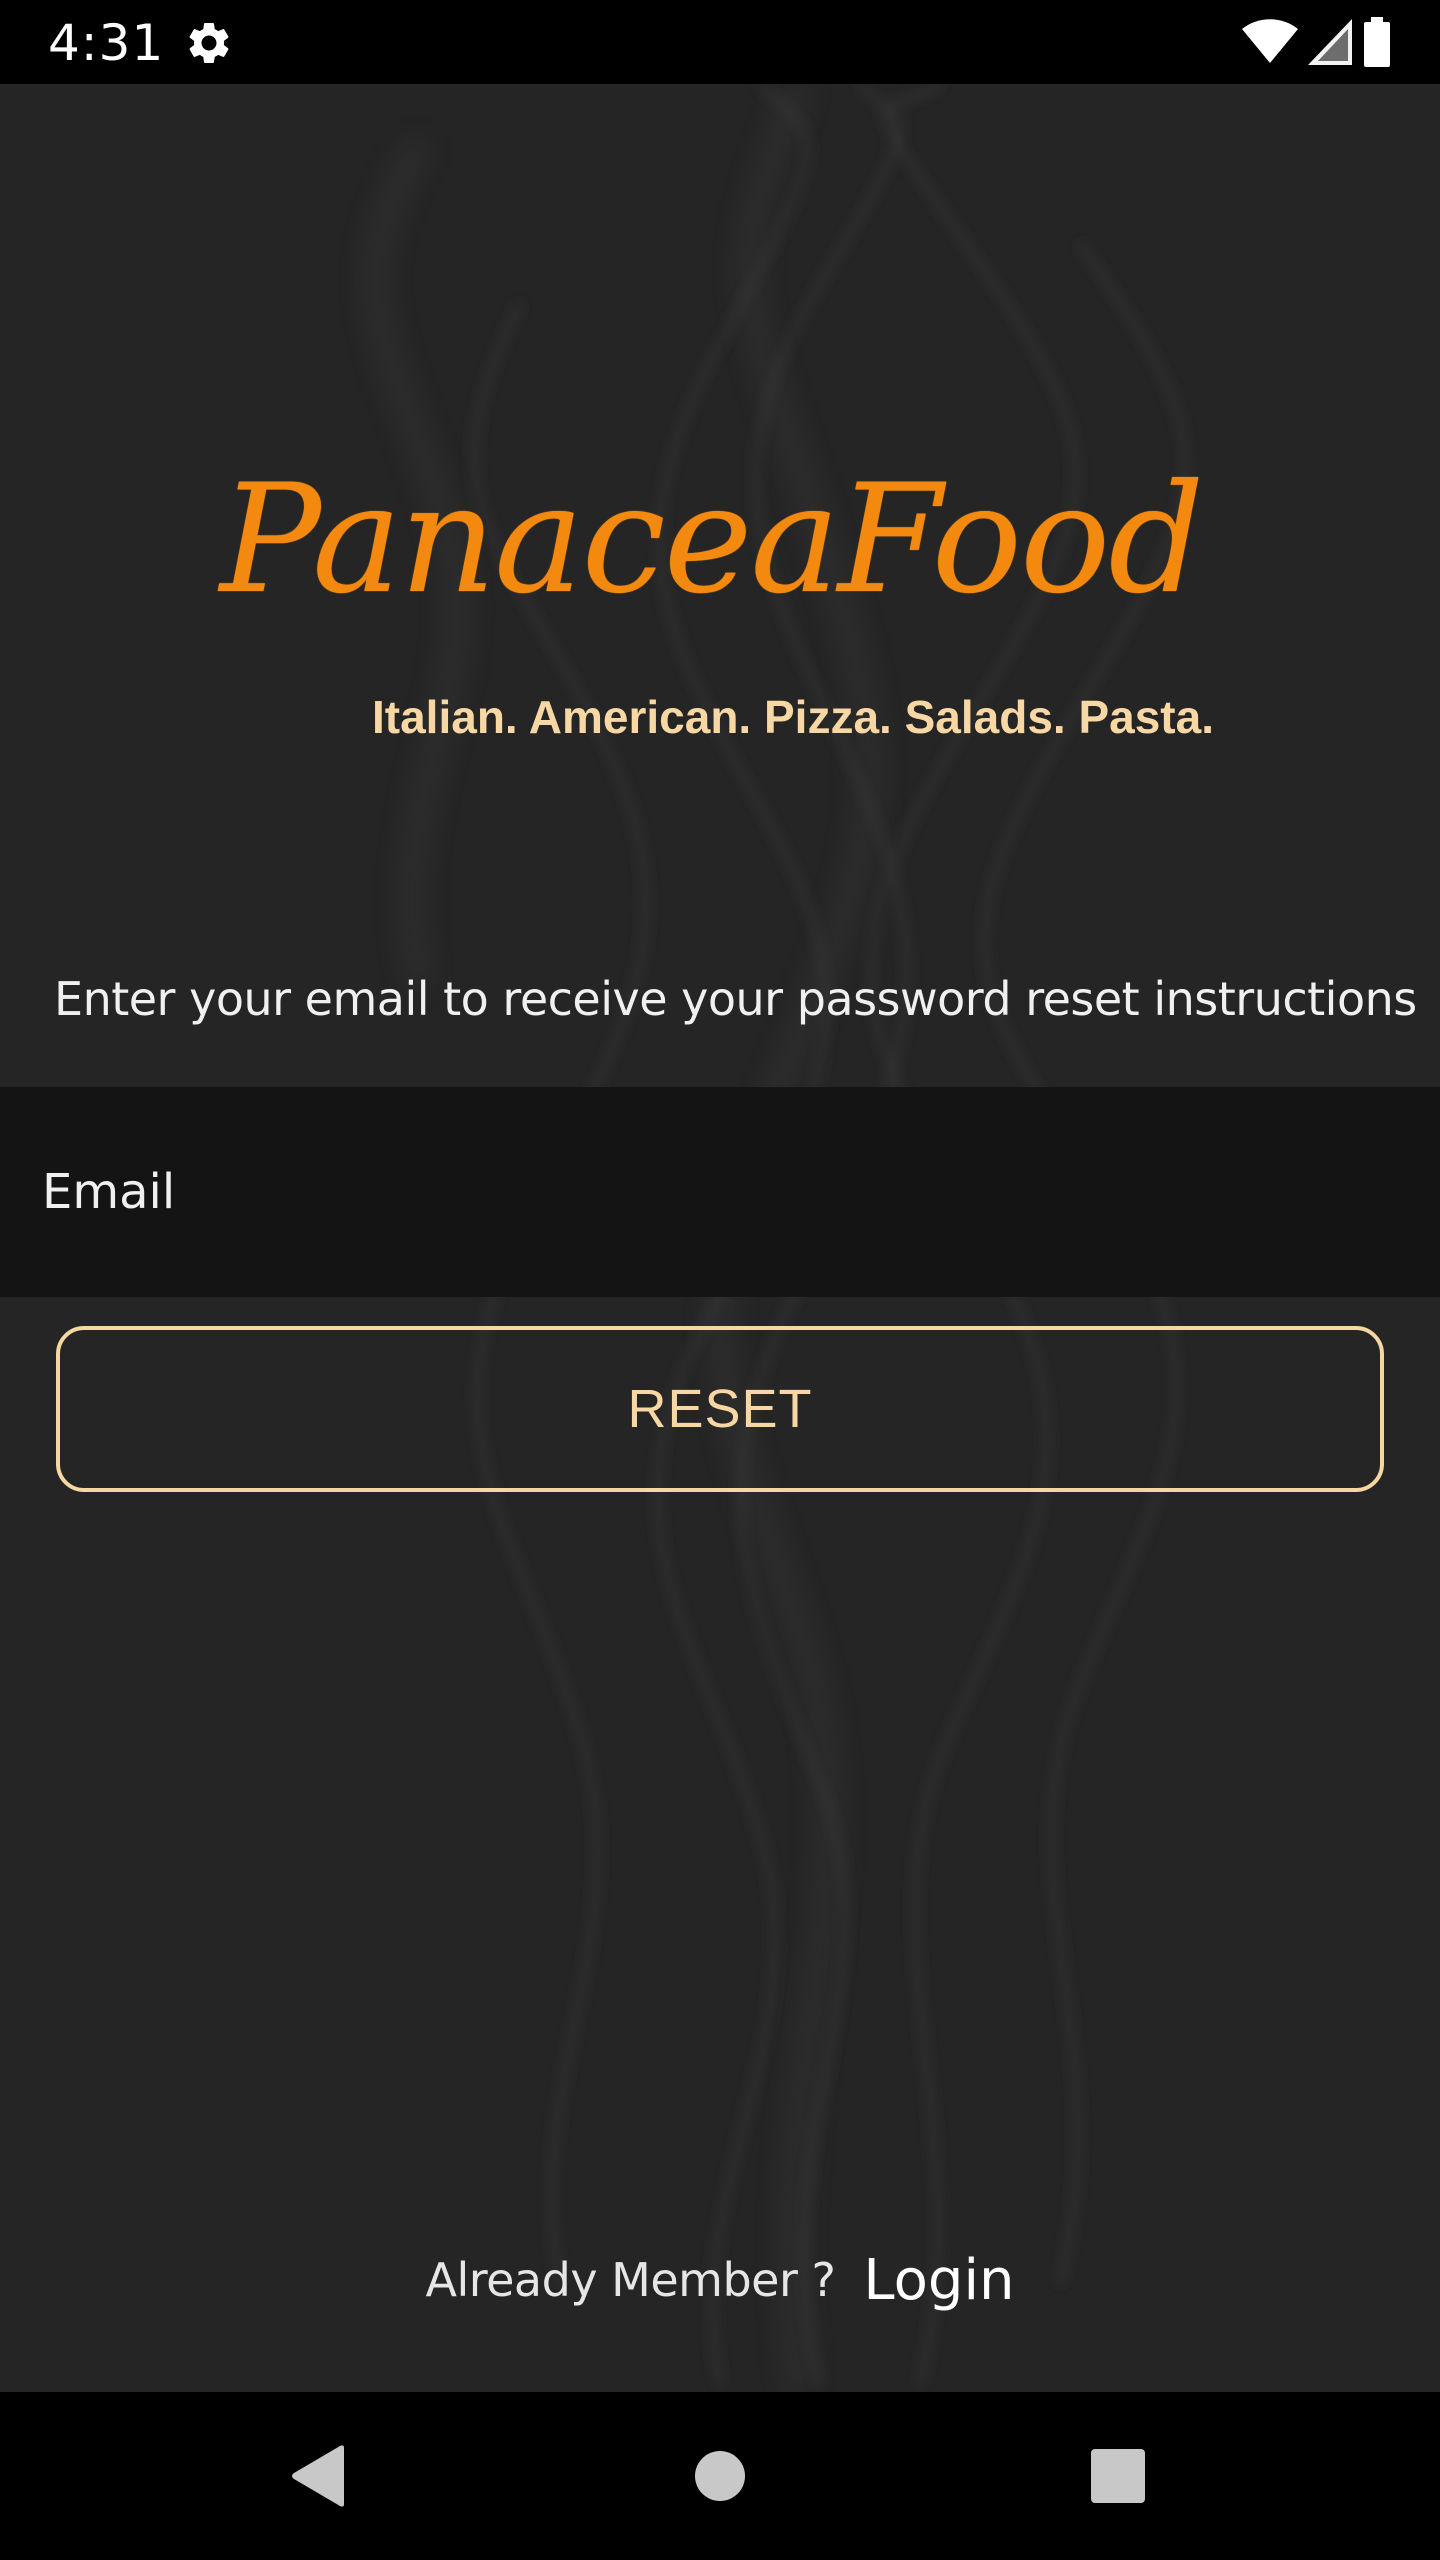 This screenshot has height=2560, width=1440. I want to click on status-bar: 4:31, so click(720, 42).